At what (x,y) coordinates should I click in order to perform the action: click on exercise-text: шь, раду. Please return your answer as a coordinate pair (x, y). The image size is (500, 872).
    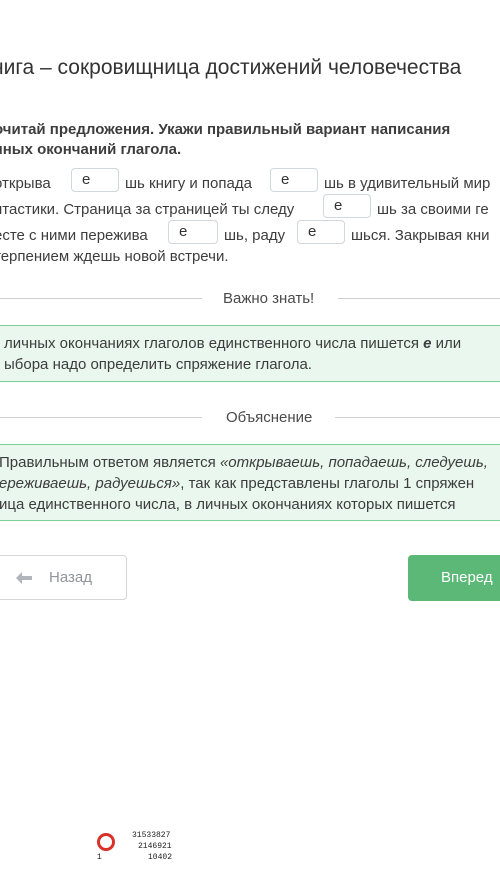
    Looking at the image, I should click on (255, 235).